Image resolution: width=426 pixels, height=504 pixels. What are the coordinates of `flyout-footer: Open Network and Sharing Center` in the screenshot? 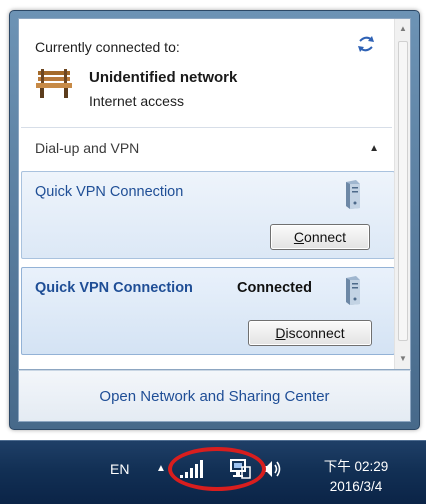 It's located at (214, 396).